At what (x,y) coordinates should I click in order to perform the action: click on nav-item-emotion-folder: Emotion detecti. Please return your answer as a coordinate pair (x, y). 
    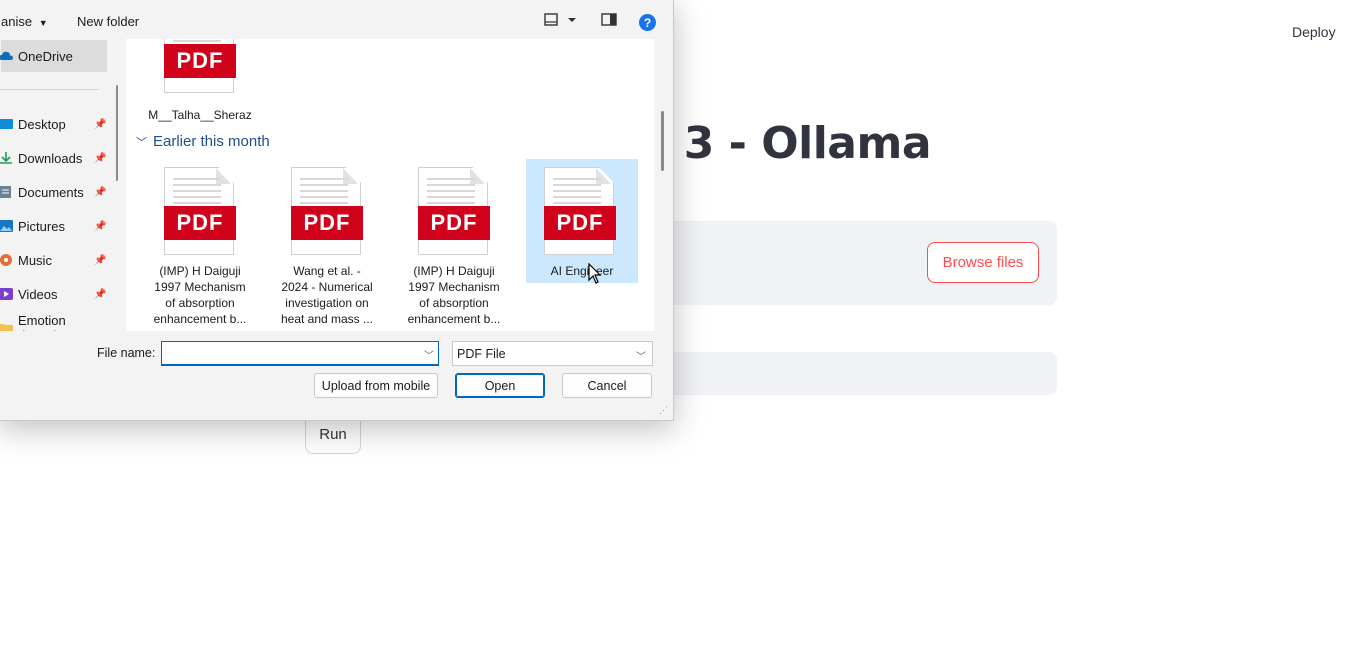
    Looking at the image, I should click on (53, 321).